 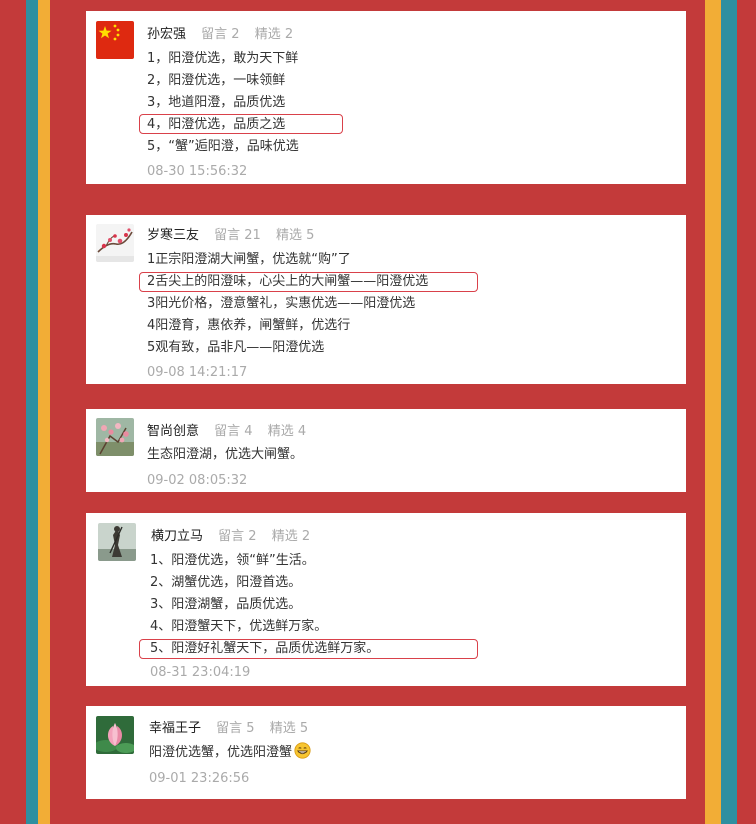 I want to click on comment-line: 3，地道阳澄，品质优选, so click(x=216, y=102).